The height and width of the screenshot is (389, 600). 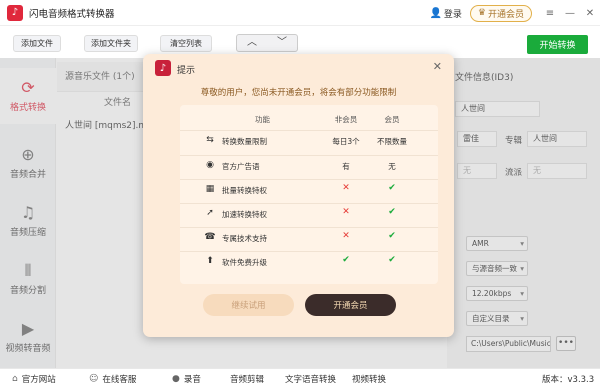 I want to click on move-down-icon: ﹀, so click(x=282, y=43).